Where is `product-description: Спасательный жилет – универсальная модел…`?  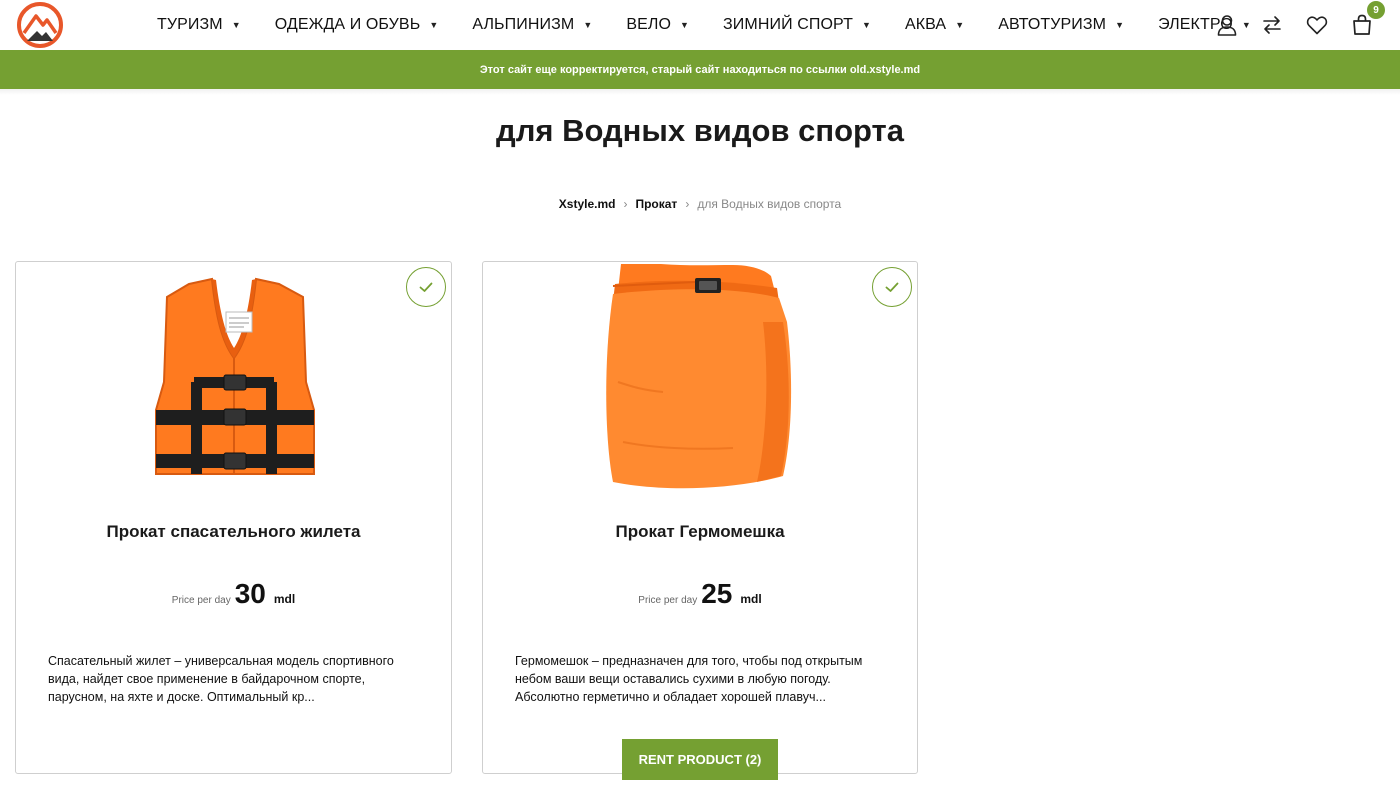
product-description: Спасательный жилет – универсальная модел… is located at coordinates (221, 679).